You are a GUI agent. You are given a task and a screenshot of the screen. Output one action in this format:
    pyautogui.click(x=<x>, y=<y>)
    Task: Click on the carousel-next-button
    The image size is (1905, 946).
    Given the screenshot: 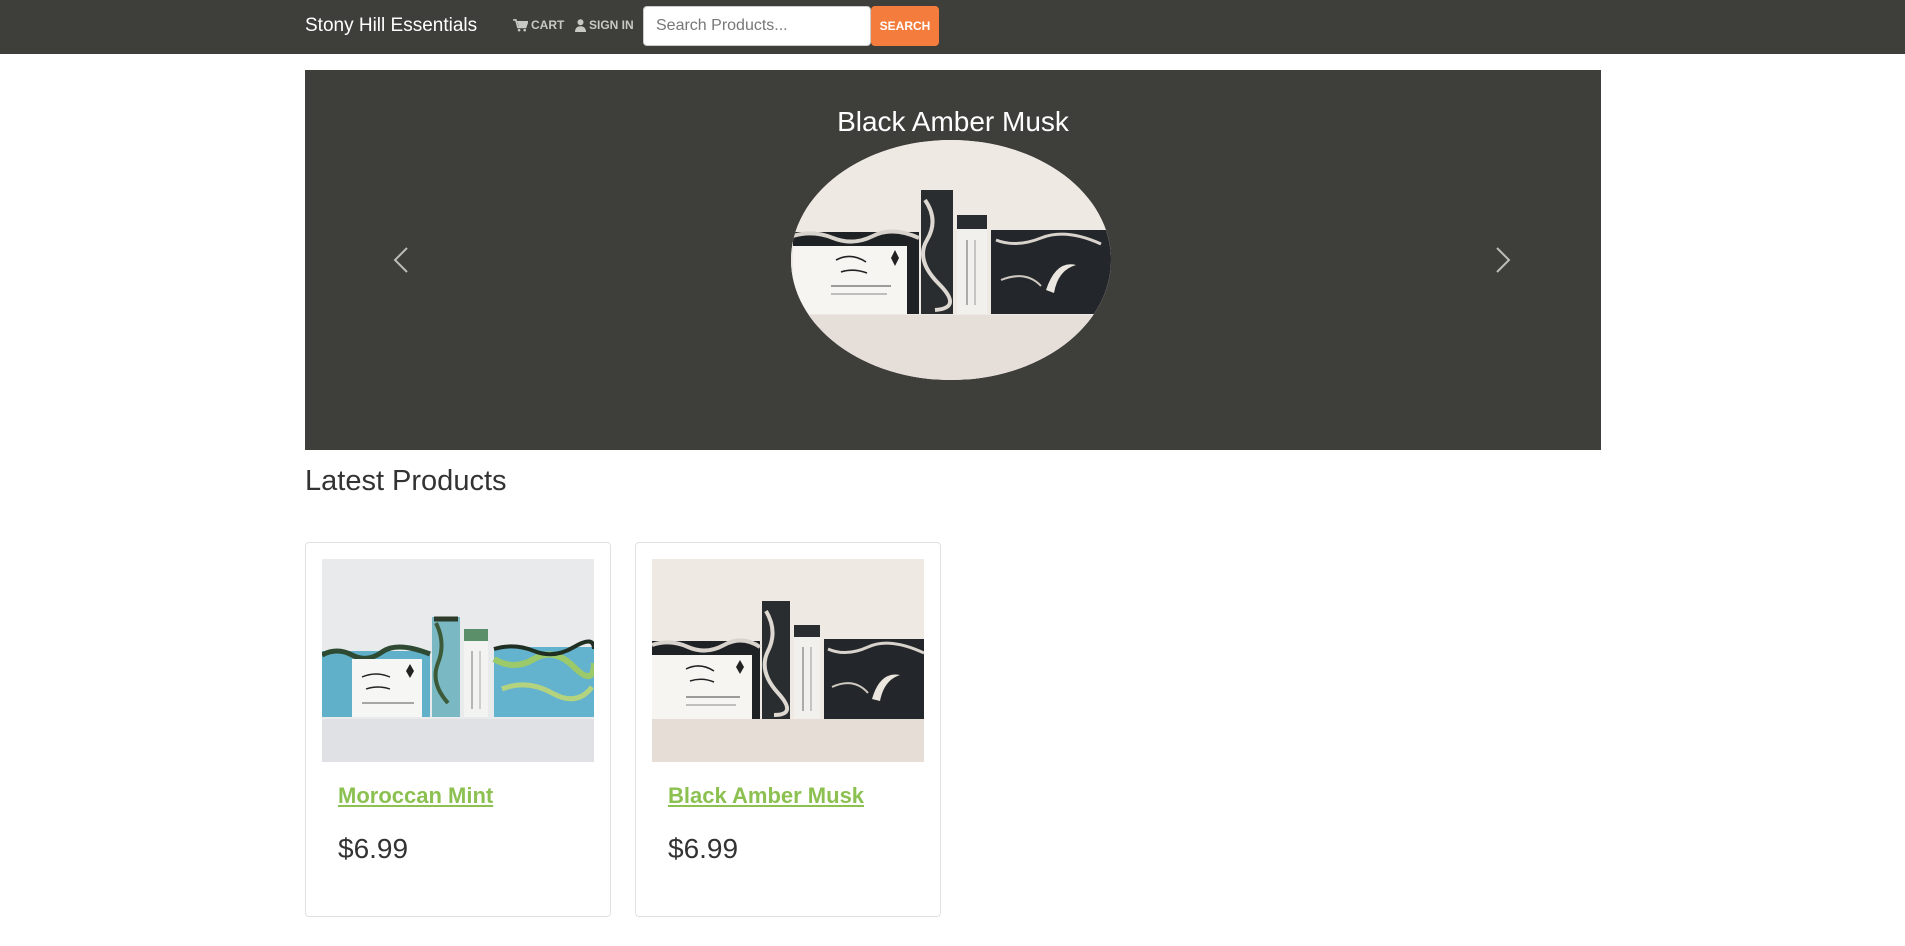 What is the action you would take?
    pyautogui.click(x=1503, y=260)
    